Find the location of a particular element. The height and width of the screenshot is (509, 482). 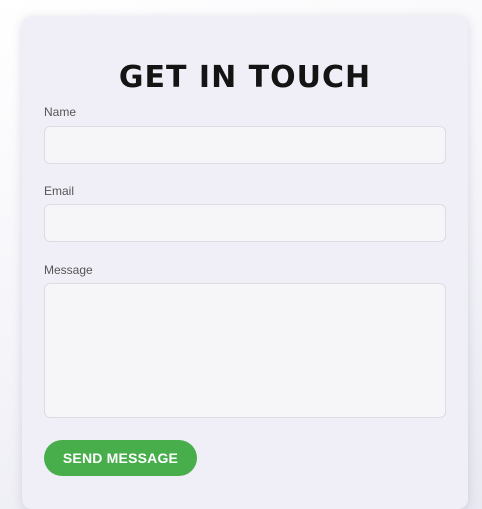

send-message-button: SEND MESSAGE is located at coordinates (120, 458).